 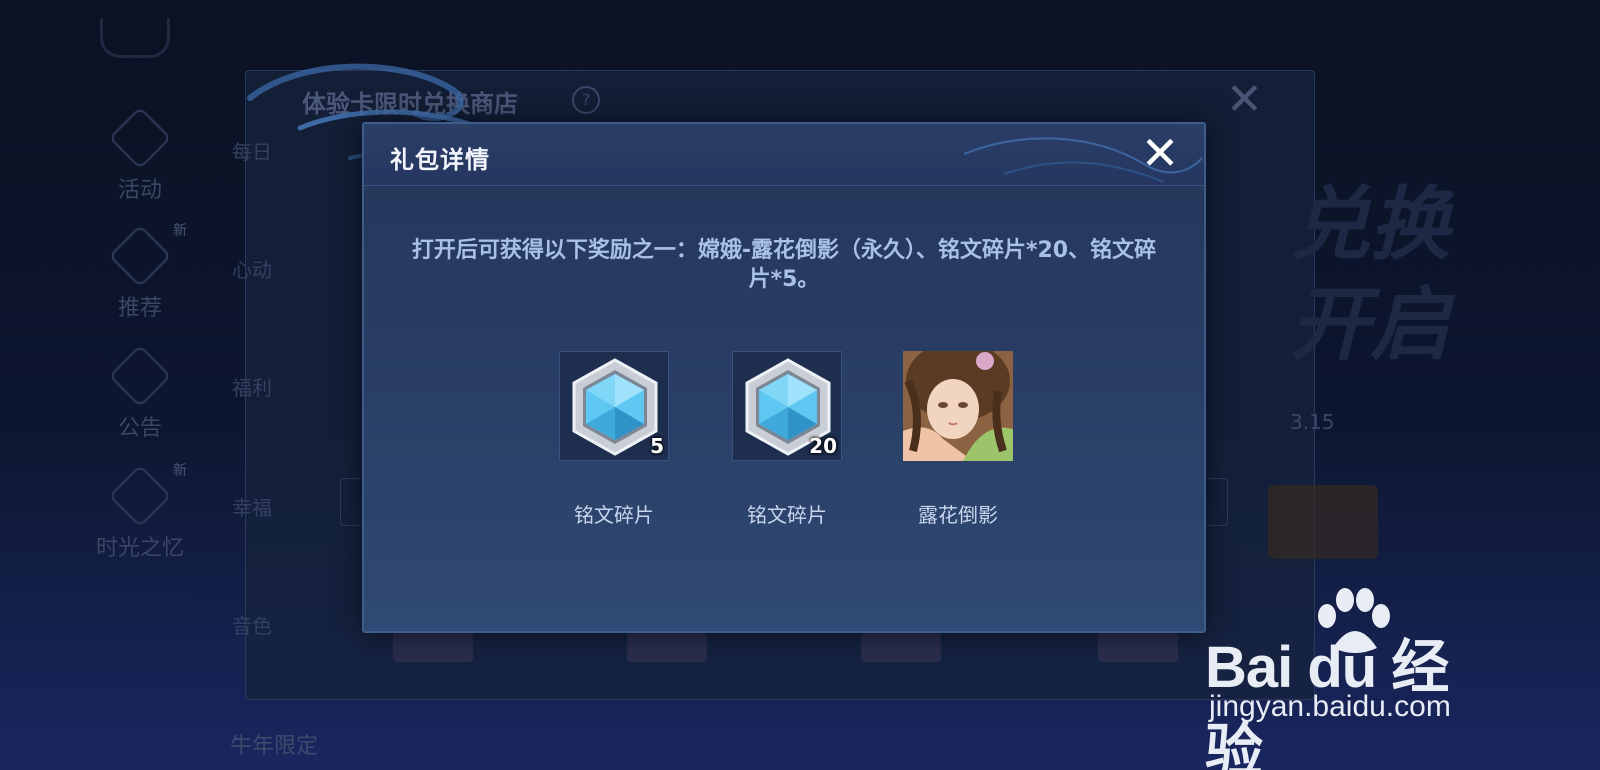 I want to click on row-label: 福利, so click(x=252, y=388).